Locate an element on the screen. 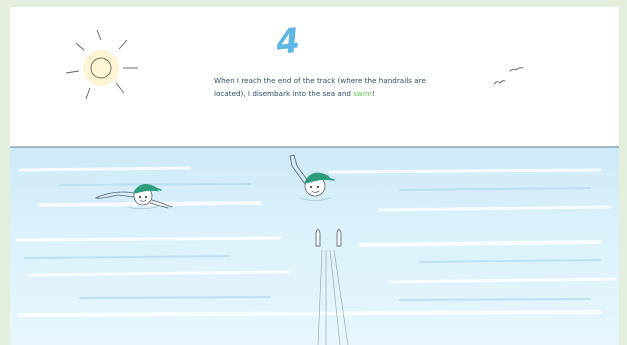 Image resolution: width=627 pixels, height=345 pixels. track is located at coordinates (333, 297).